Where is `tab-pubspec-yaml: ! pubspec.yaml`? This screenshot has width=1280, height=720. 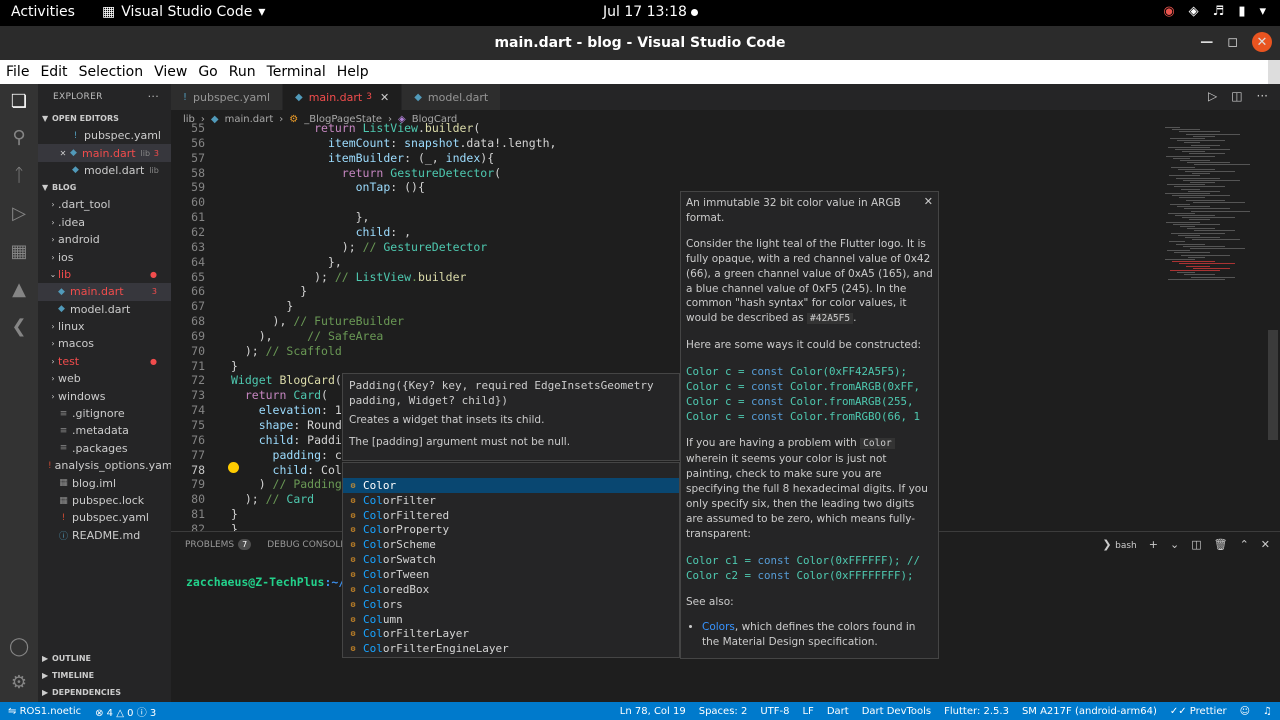 tab-pubspec-yaml: ! pubspec.yaml is located at coordinates (227, 97).